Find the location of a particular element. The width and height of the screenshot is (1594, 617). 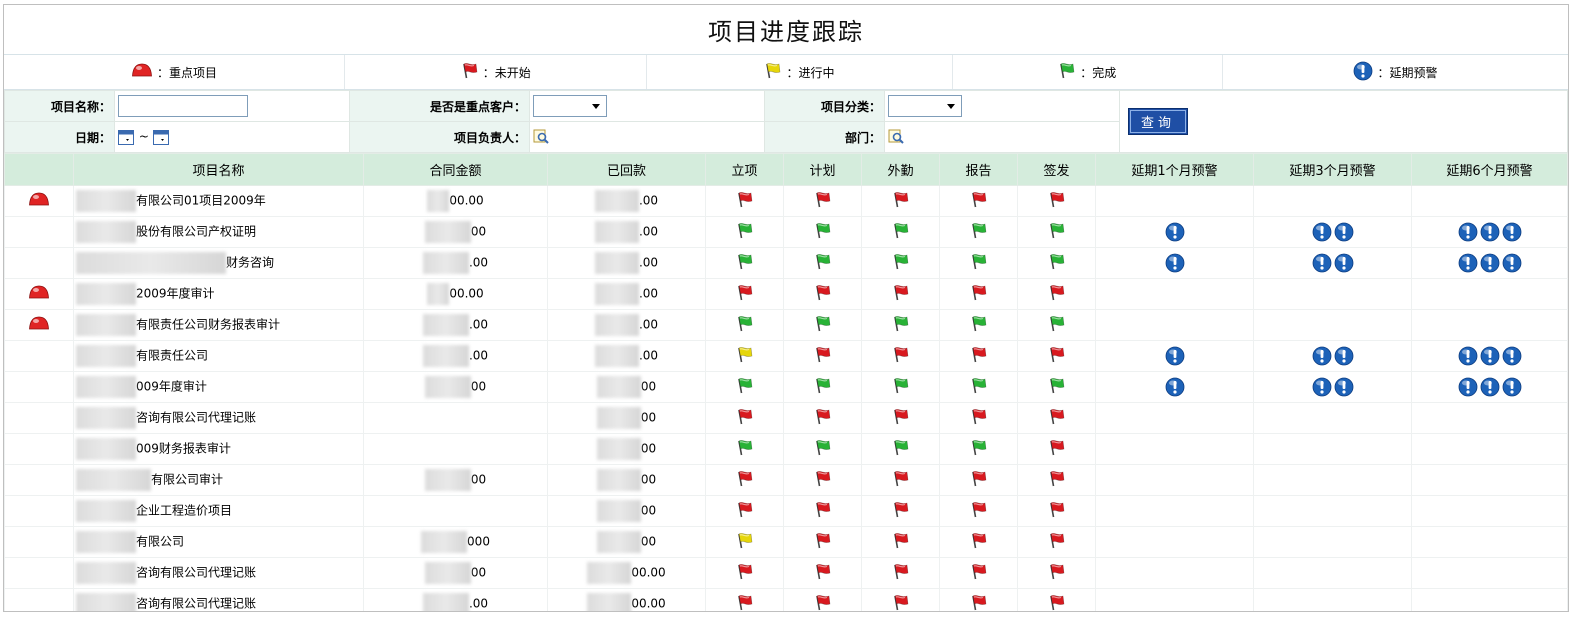

contract-amount-cell: 00.00 is located at coordinates (455, 294).